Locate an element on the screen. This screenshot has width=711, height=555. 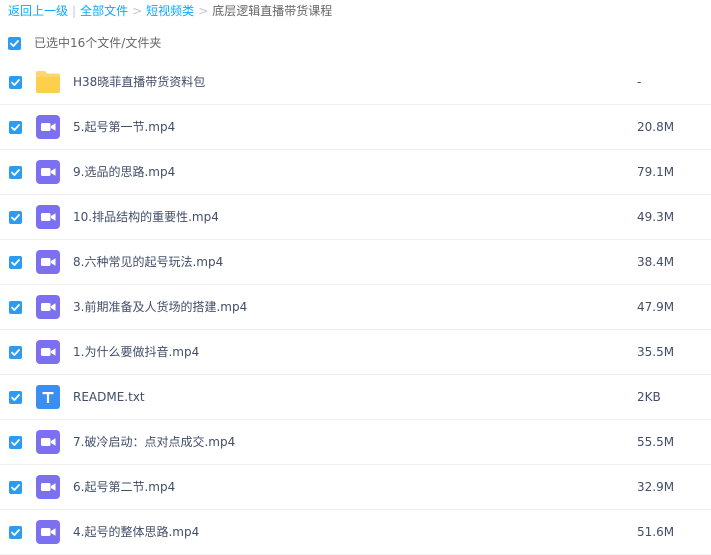
file-name: 9.选品的思路.mp4 is located at coordinates (124, 172).